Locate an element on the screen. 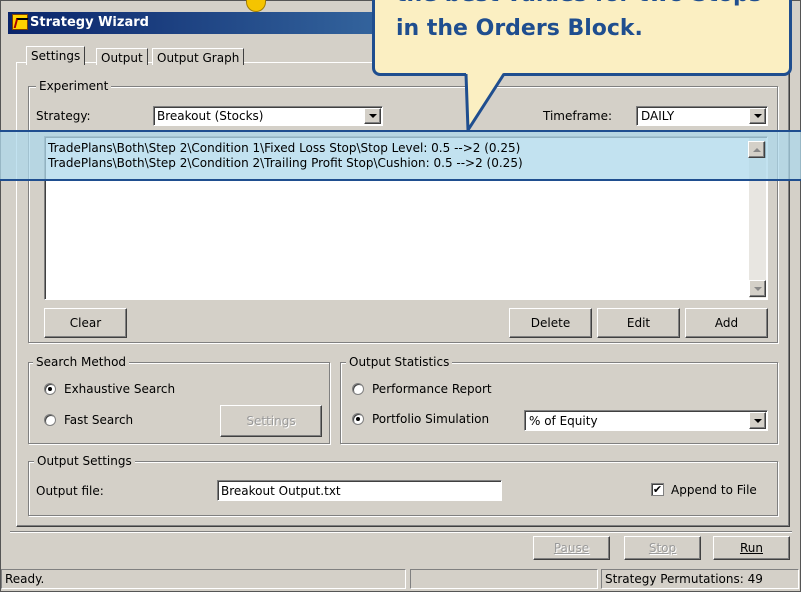  exhaustive-search-radio is located at coordinates (50, 389).